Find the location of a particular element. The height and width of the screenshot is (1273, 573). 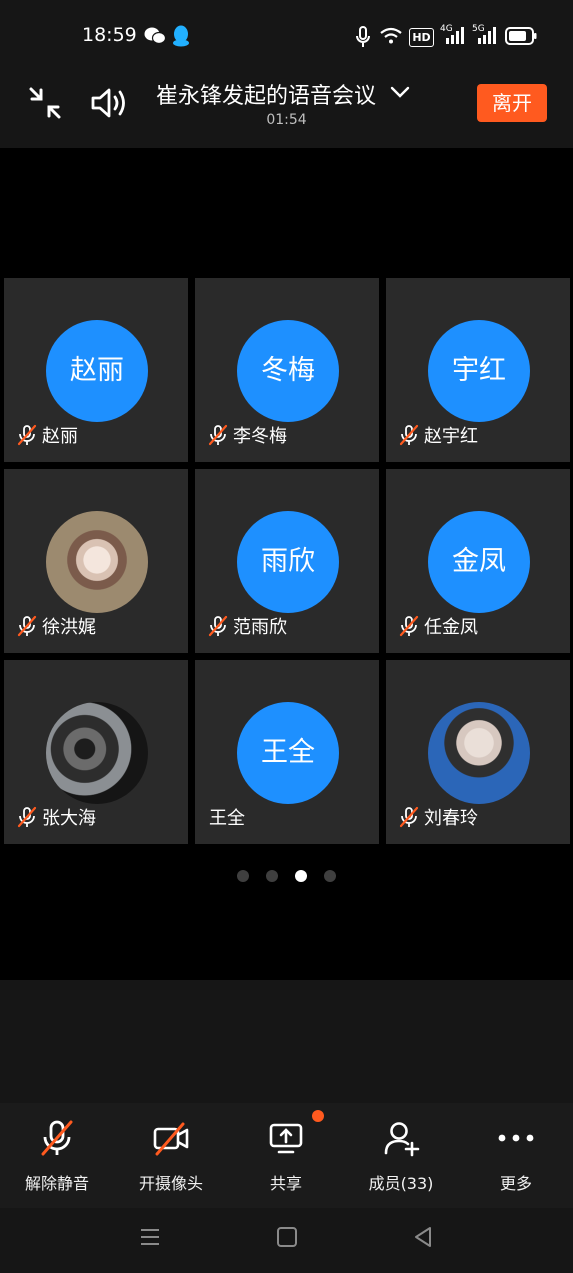

participant-name: 任金凤 is located at coordinates (451, 627).